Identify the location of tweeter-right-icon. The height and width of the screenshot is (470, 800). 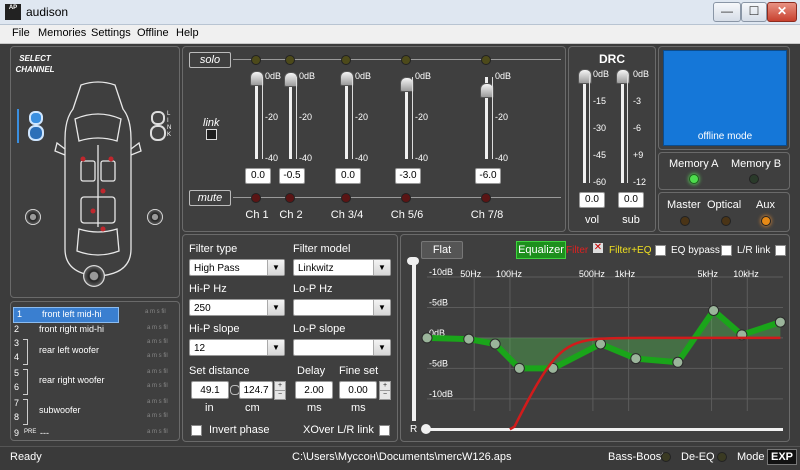
(158, 118).